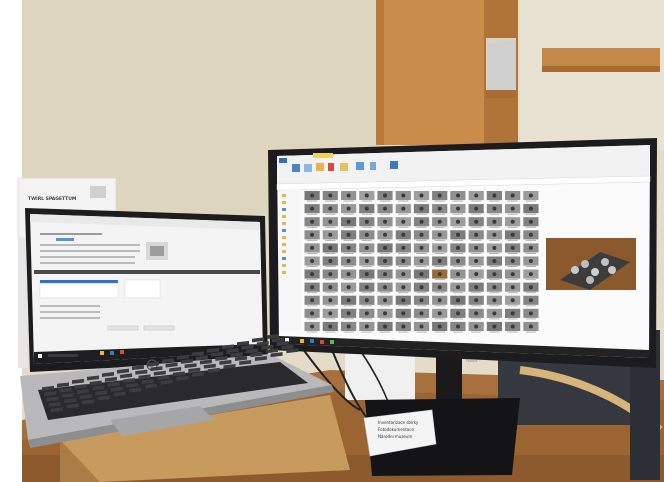  What do you see at coordinates (79, 281) in the screenshot?
I see `laptop-selected-row` at bounding box center [79, 281].